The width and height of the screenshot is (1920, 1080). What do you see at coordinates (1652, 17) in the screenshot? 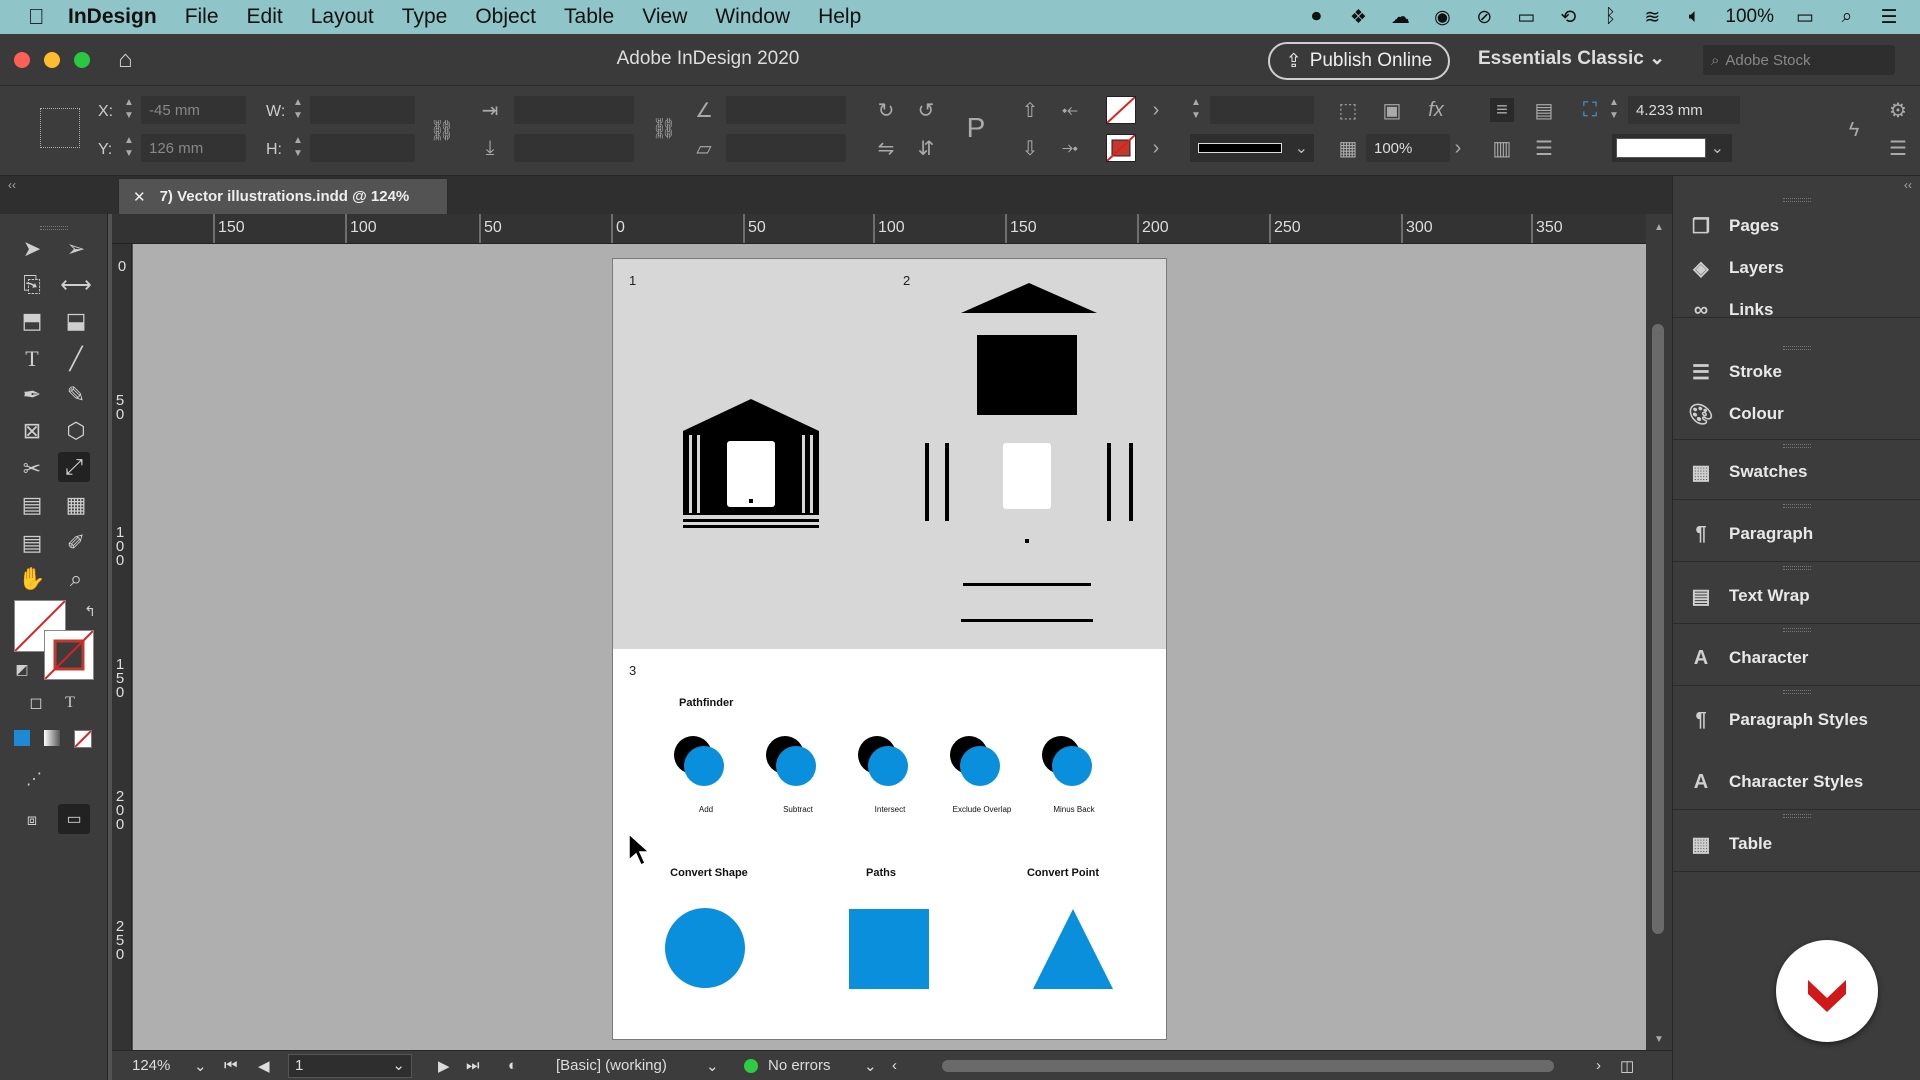
I see `wifi-icon: ≋` at bounding box center [1652, 17].